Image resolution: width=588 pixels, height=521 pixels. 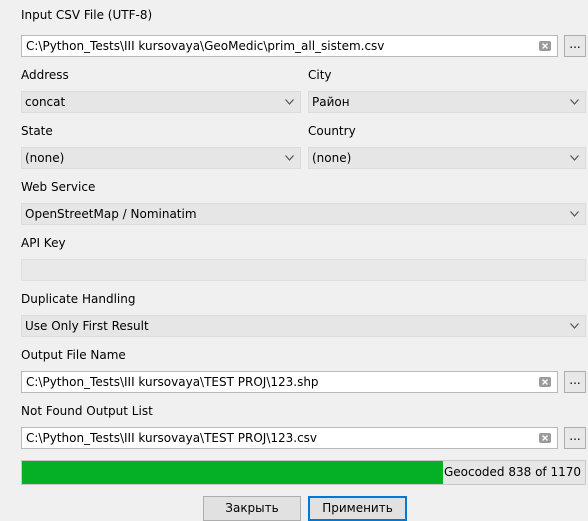 What do you see at coordinates (331, 102) in the screenshot?
I see `city-value: Район` at bounding box center [331, 102].